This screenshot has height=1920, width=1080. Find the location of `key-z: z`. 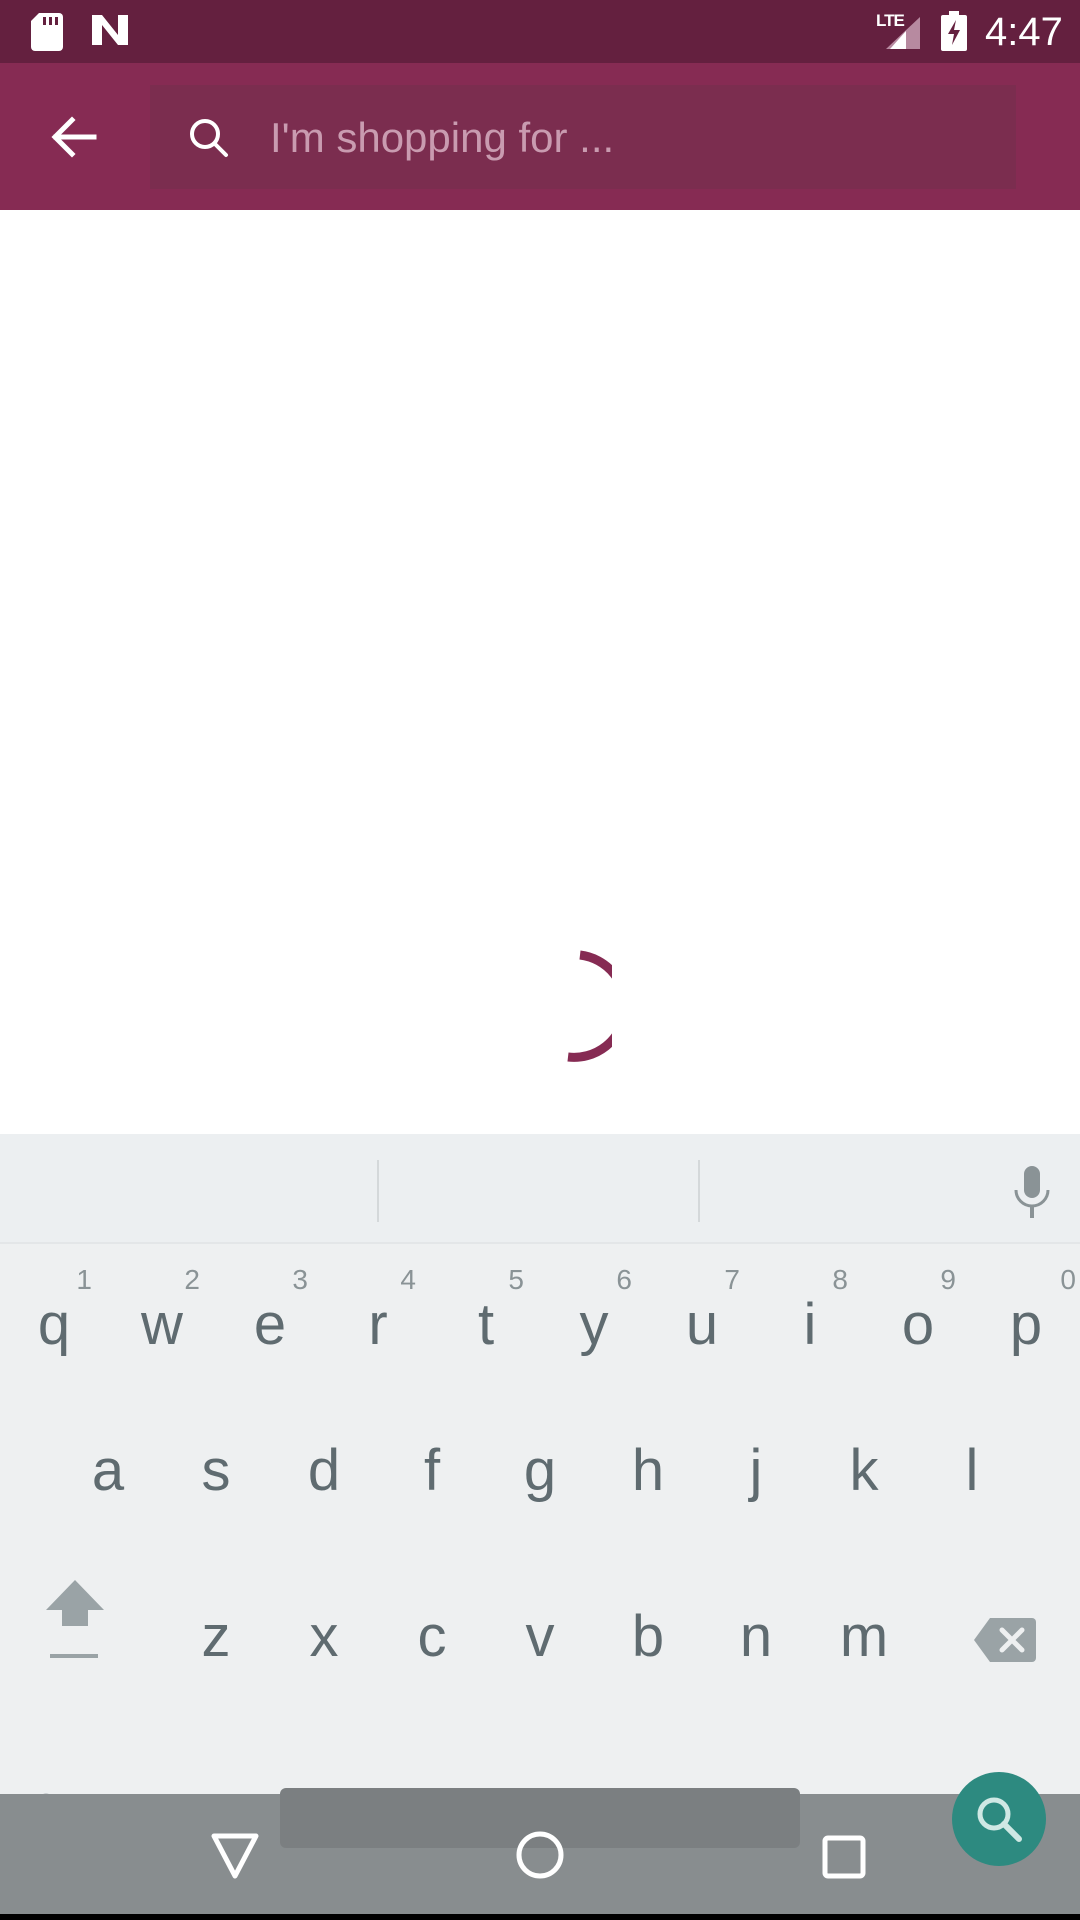

key-z: z is located at coordinates (216, 1649).